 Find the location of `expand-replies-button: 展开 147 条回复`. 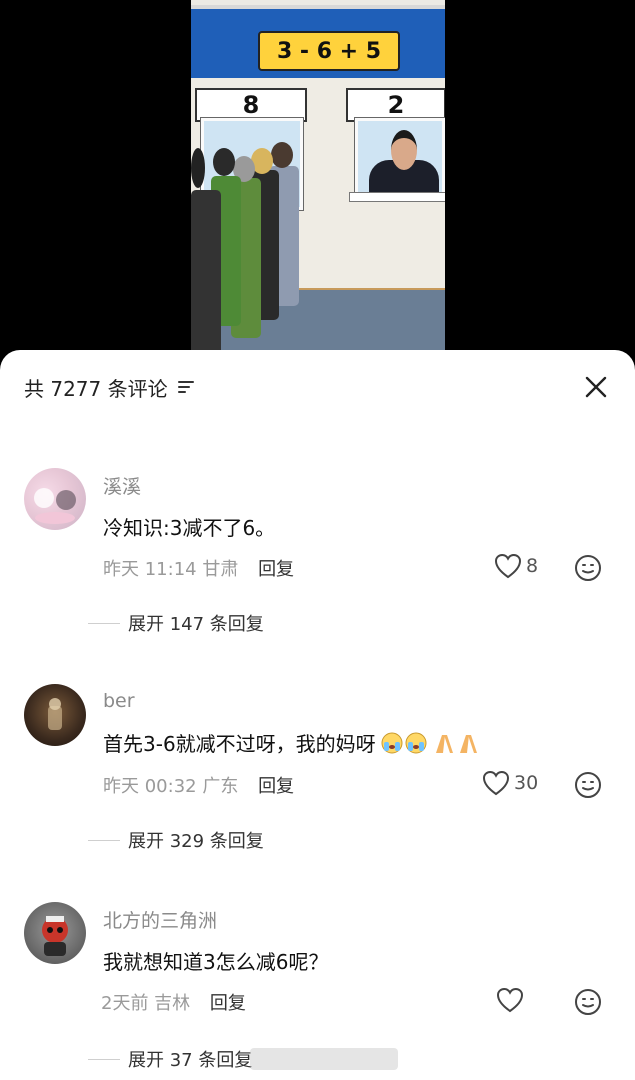

expand-replies-button: 展开 147 条回复 is located at coordinates (176, 623).